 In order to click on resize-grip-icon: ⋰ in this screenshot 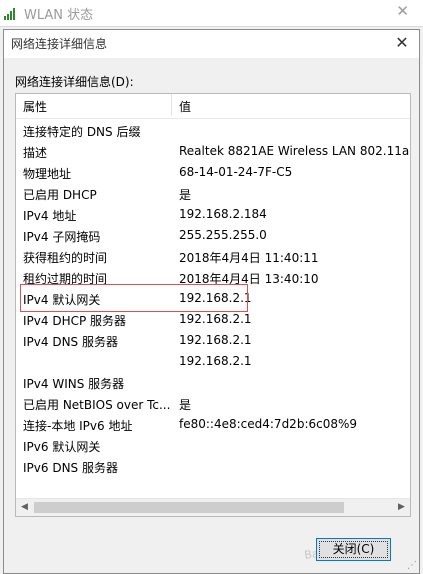, I will do `click(412, 565)`.